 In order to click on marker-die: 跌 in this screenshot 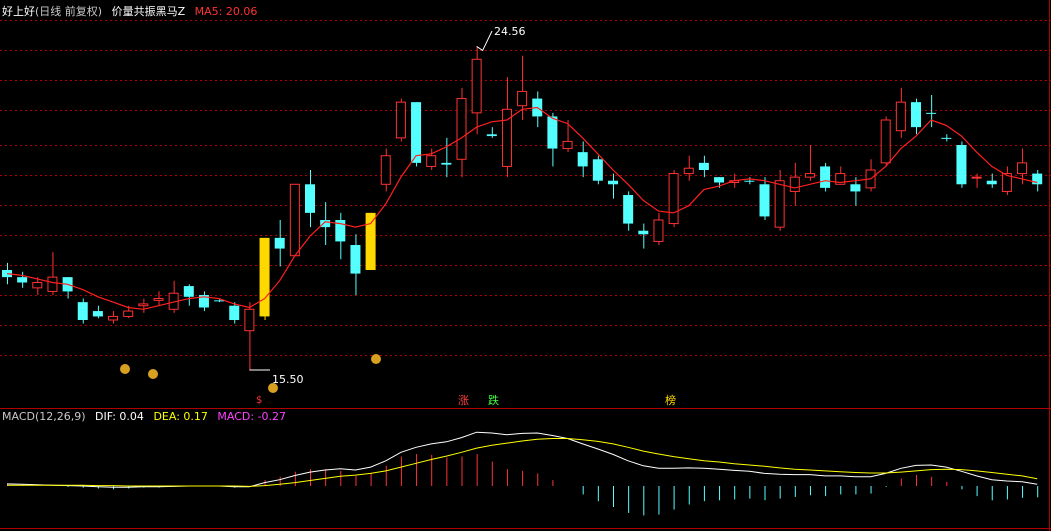, I will do `click(493, 400)`.